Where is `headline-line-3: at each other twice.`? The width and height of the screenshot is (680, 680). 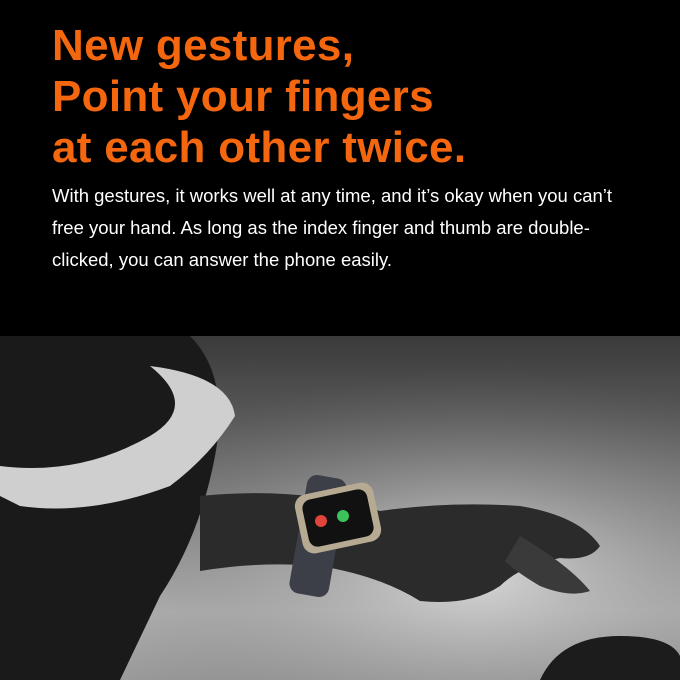
headline-line-3: at each other twice. is located at coordinates (259, 147).